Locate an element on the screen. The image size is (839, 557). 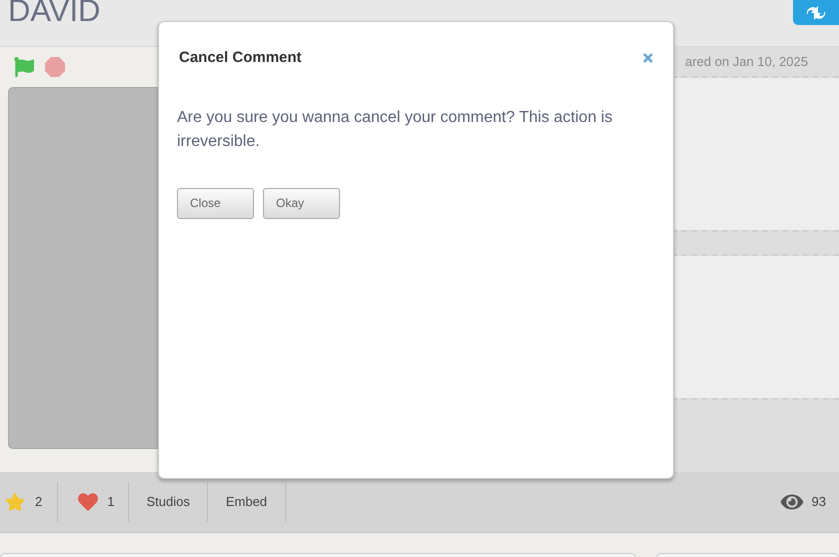
stop-icon is located at coordinates (55, 67).